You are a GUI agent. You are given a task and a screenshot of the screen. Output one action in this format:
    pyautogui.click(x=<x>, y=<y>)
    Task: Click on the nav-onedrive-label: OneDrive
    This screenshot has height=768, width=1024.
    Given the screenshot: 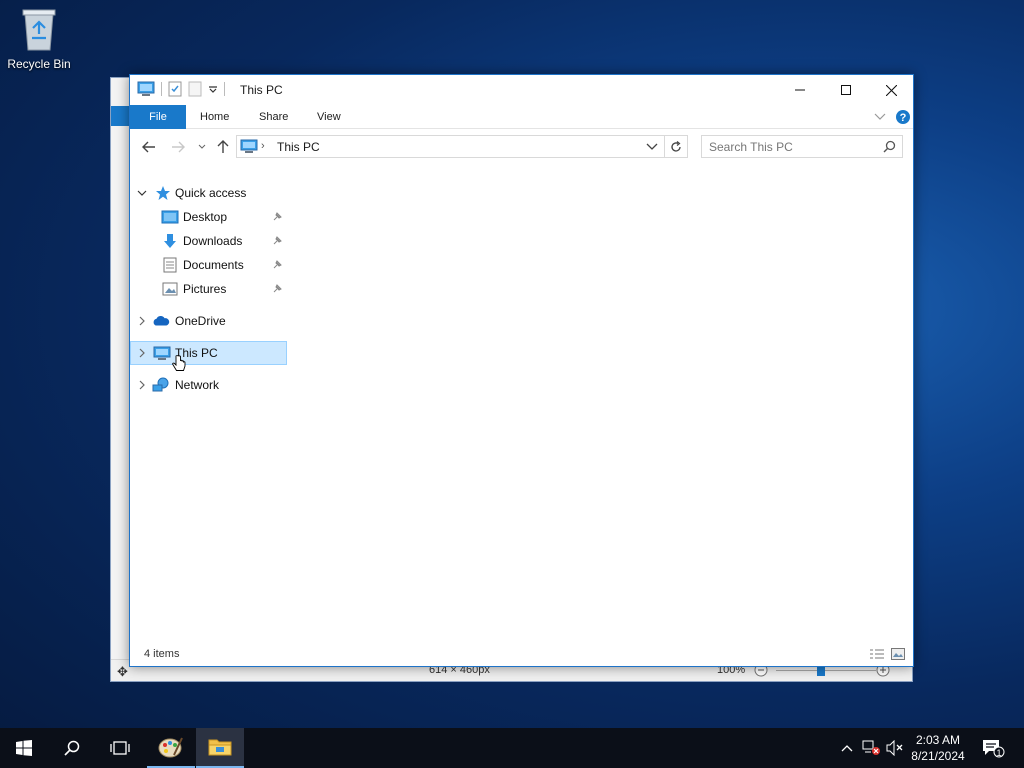 What is the action you would take?
    pyautogui.click(x=200, y=321)
    